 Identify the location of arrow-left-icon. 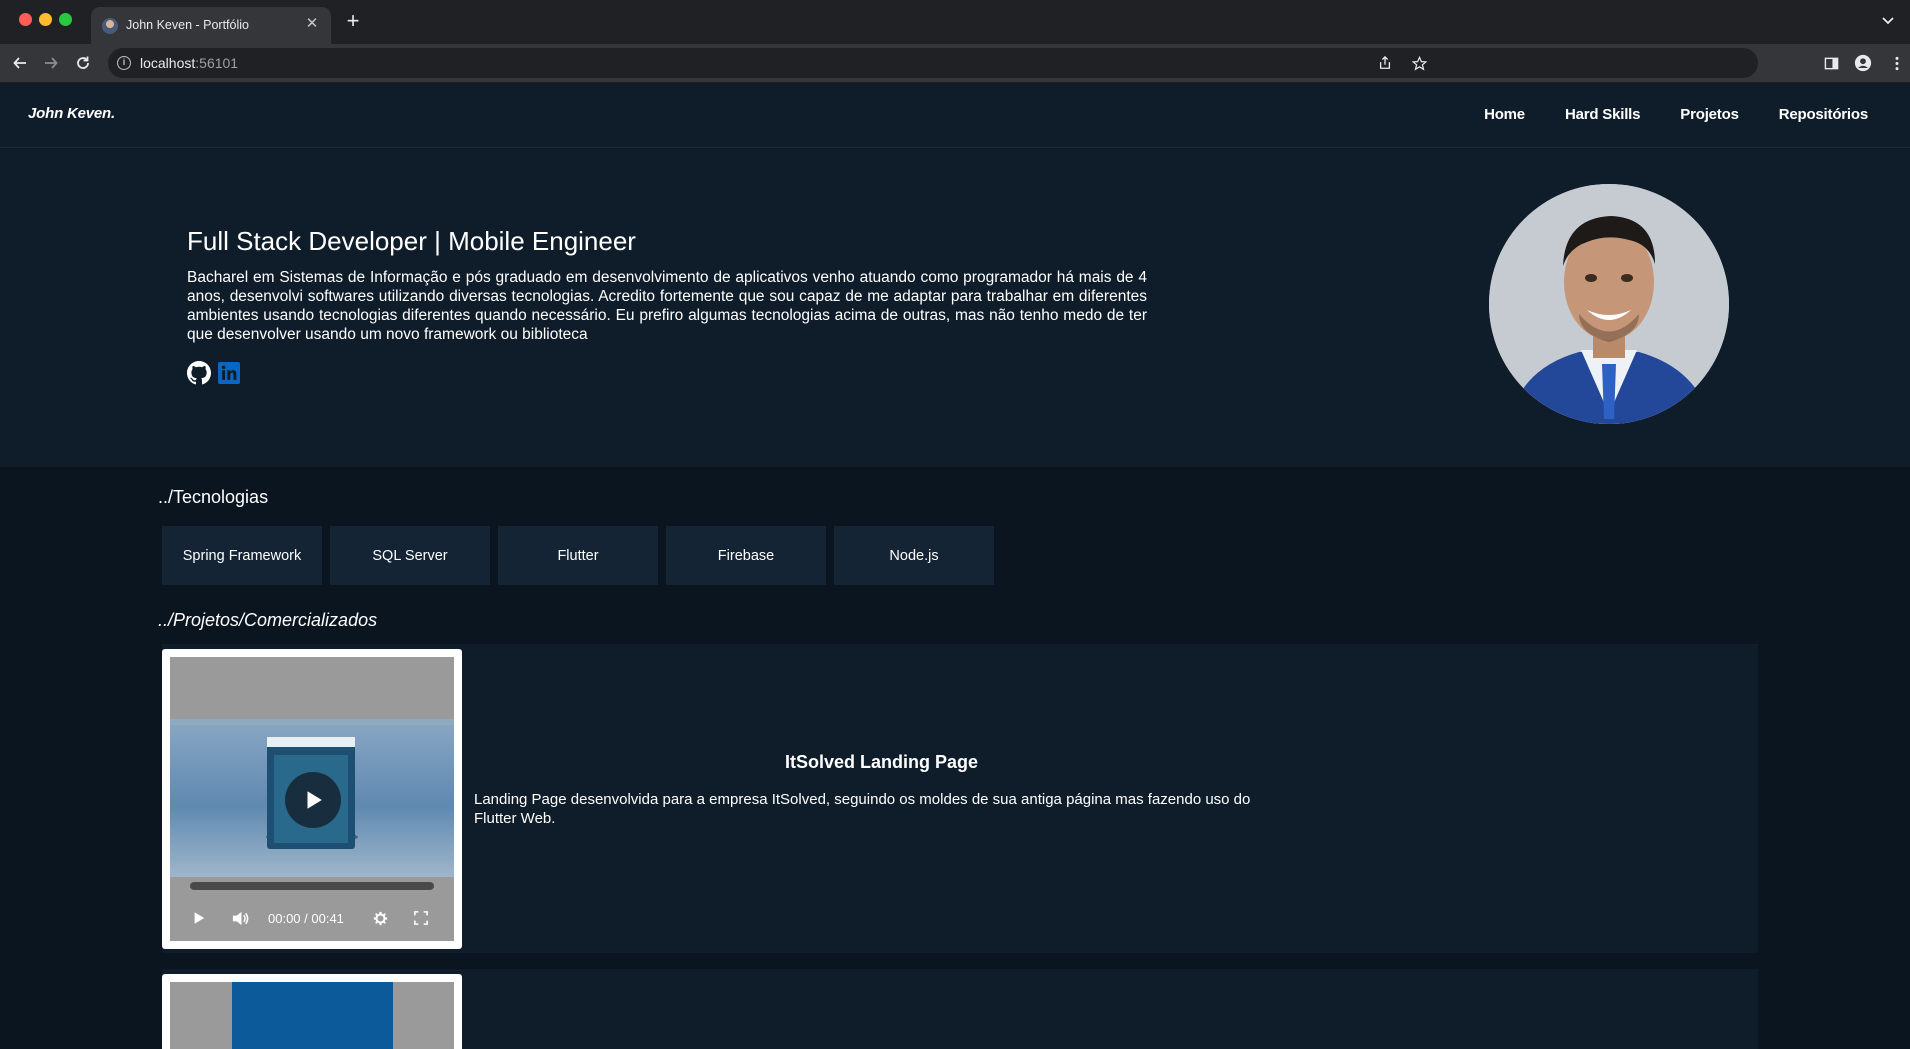
(19, 63).